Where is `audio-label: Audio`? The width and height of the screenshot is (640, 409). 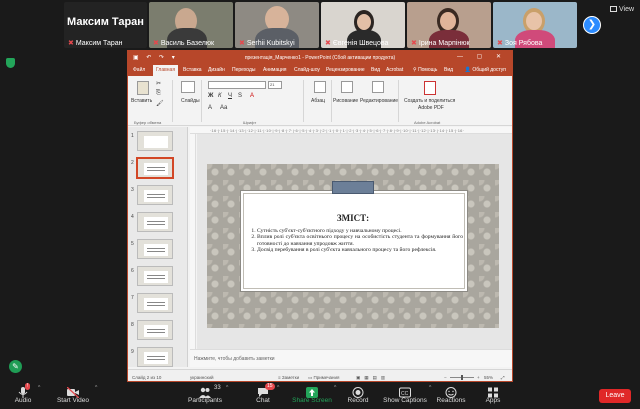
audio-label: Audio is located at coordinates (23, 400).